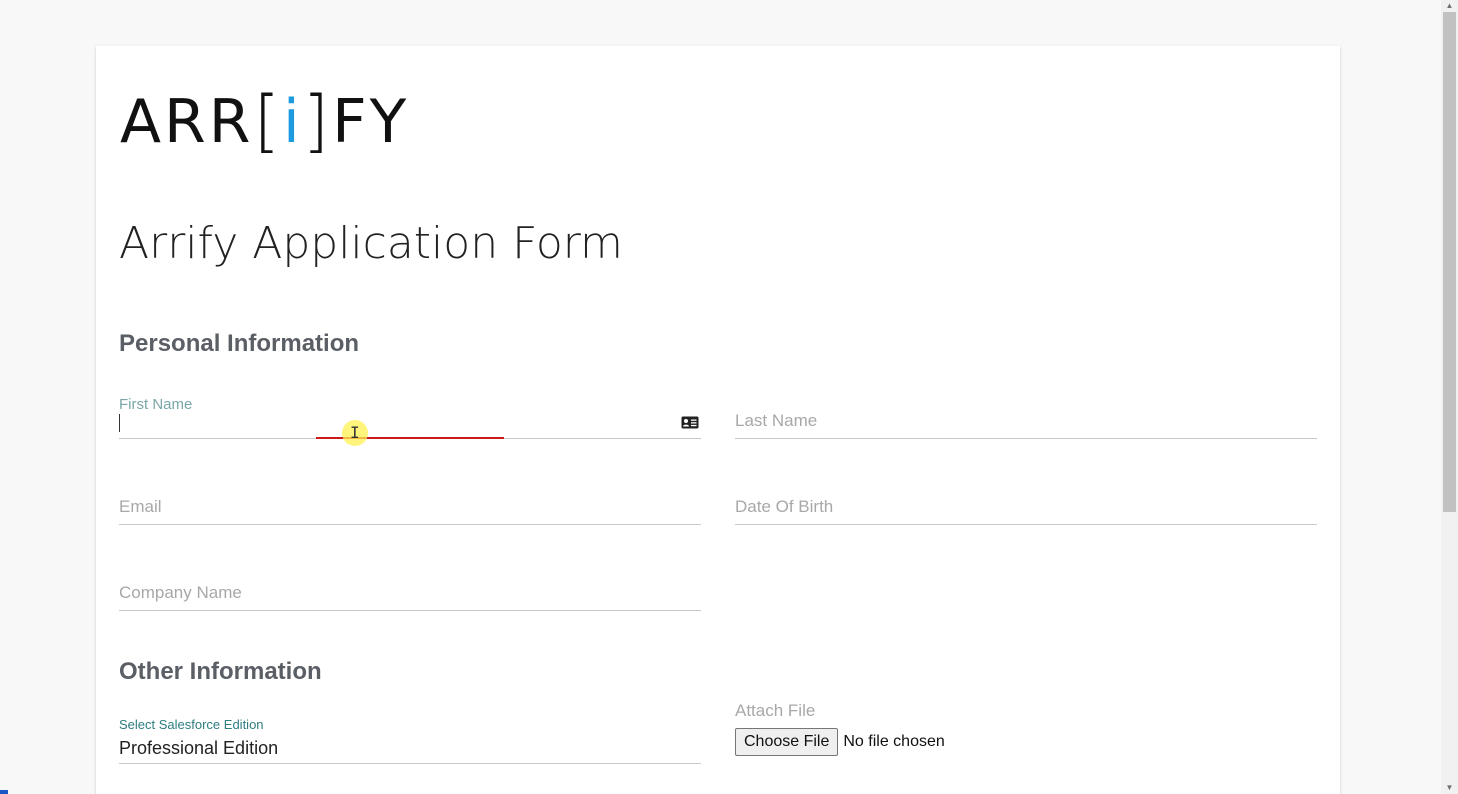 This screenshot has height=794, width=1458. I want to click on page-title: Arrify Application Form, so click(371, 243).